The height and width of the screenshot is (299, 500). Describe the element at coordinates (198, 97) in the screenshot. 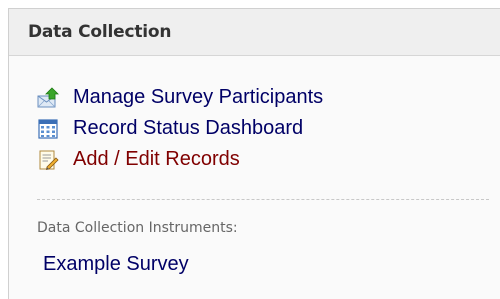

I see `link-label: Manage Survey Participants` at that location.